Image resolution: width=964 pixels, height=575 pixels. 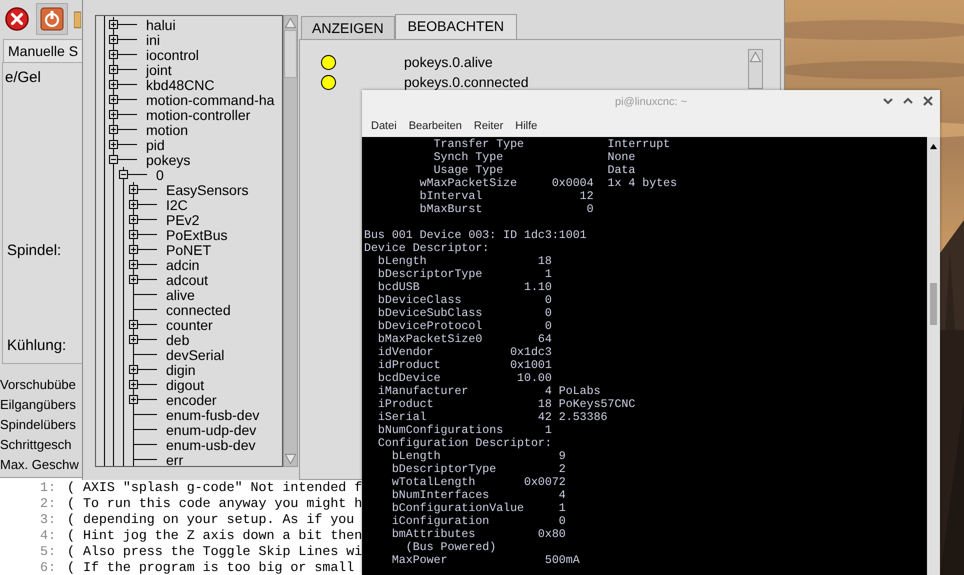 What do you see at coordinates (214, 535) in the screenshot?
I see `code-line: ( Hint jog the Z axis down a bit then` at bounding box center [214, 535].